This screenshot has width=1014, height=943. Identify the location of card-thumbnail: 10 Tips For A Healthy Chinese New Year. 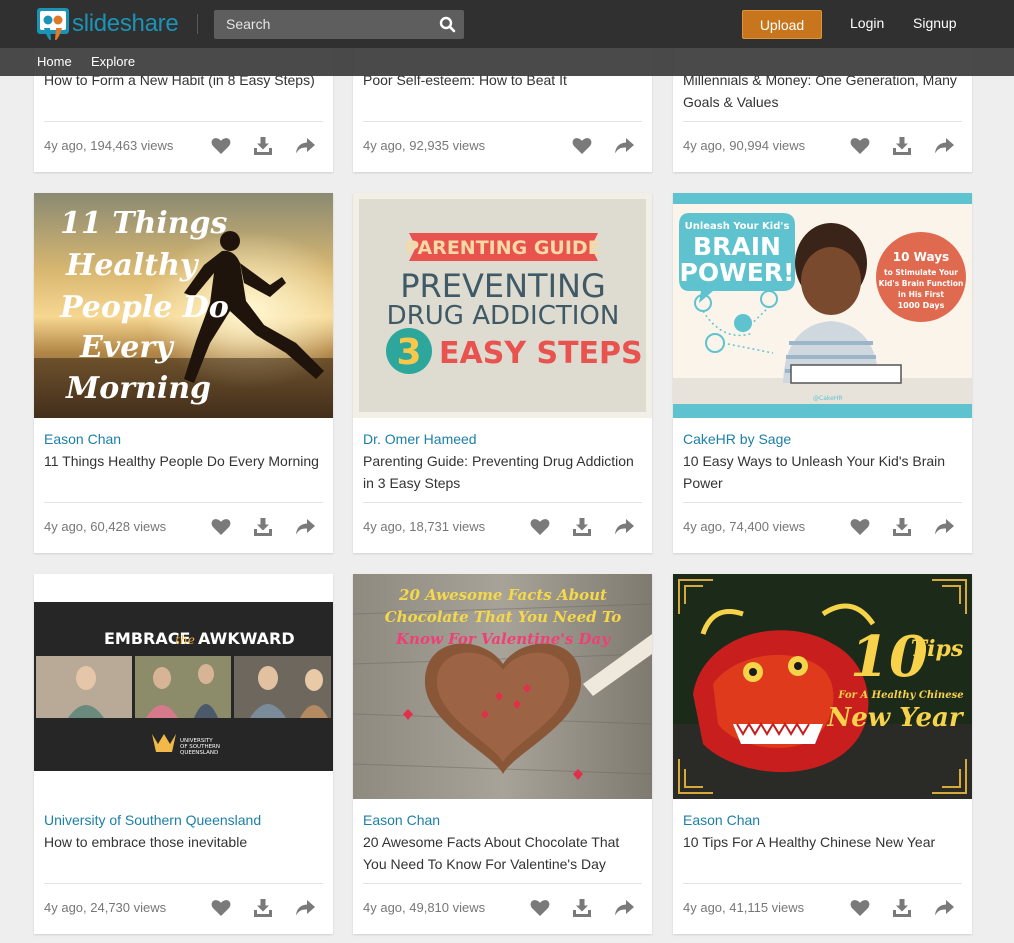
(822, 686).